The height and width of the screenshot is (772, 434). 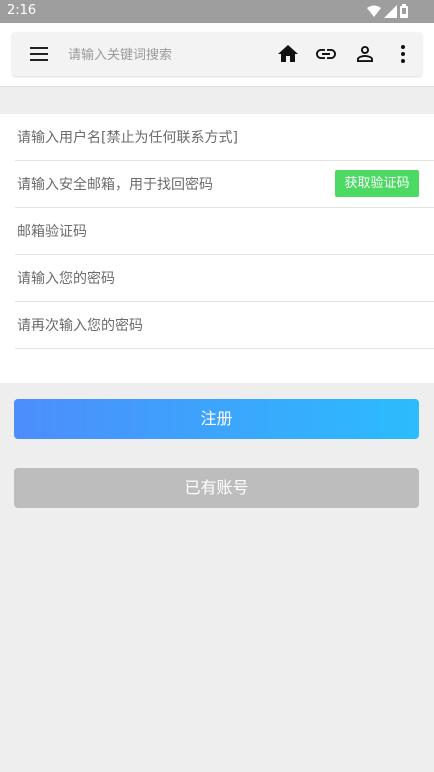 I want to click on search-input, so click(x=163, y=55).